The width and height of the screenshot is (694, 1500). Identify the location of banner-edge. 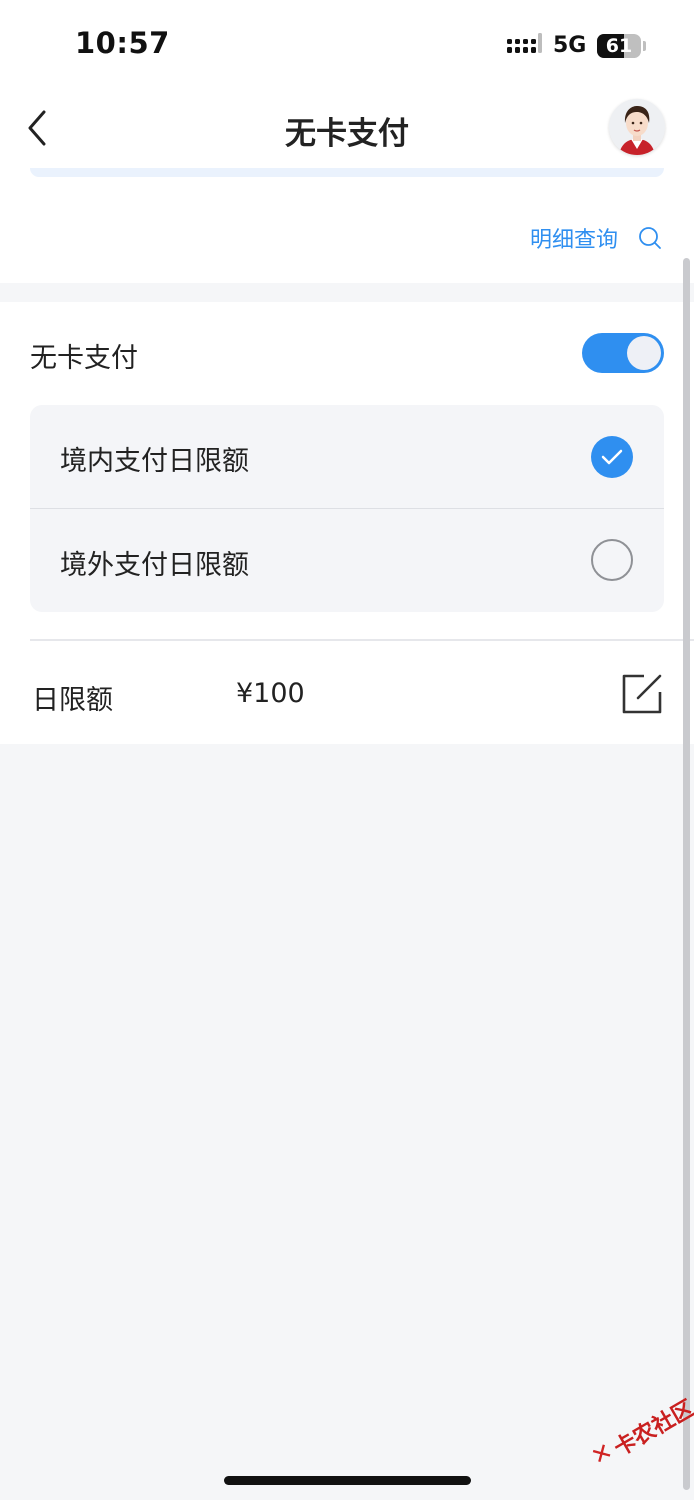
(347, 172).